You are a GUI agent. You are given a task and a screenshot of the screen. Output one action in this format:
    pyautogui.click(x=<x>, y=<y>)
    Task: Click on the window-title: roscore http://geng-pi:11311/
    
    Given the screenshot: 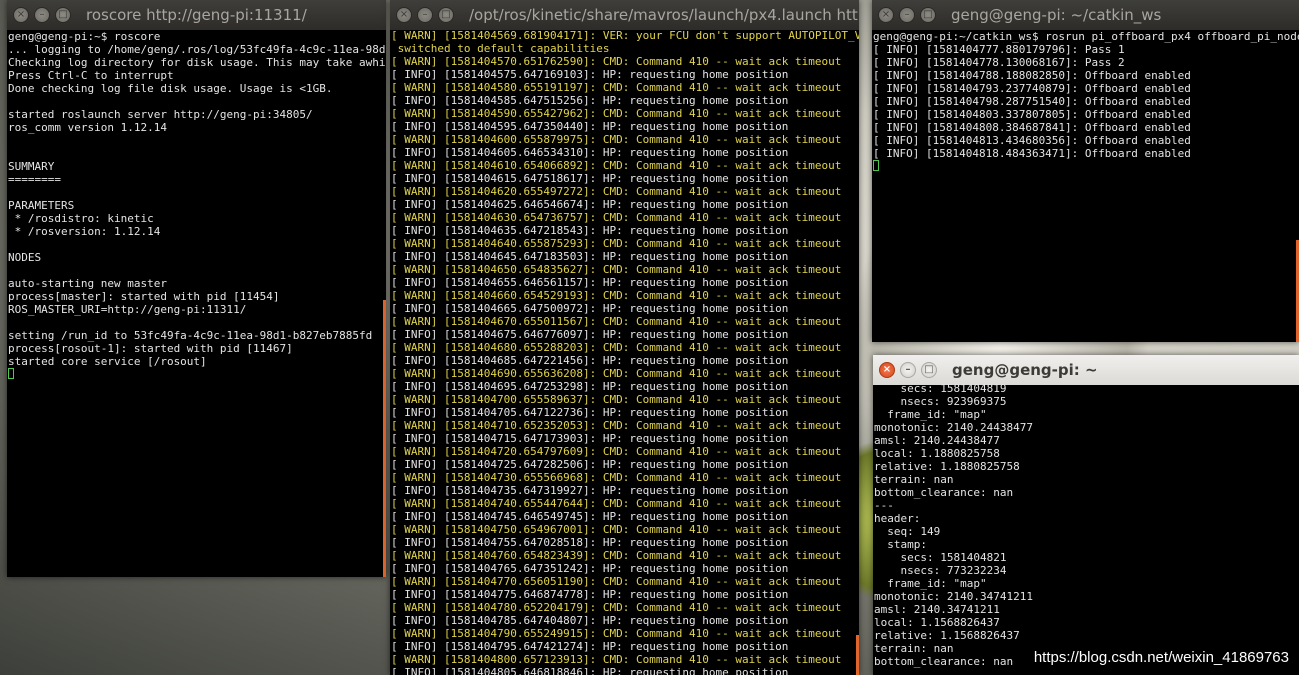 What is the action you would take?
    pyautogui.click(x=196, y=15)
    